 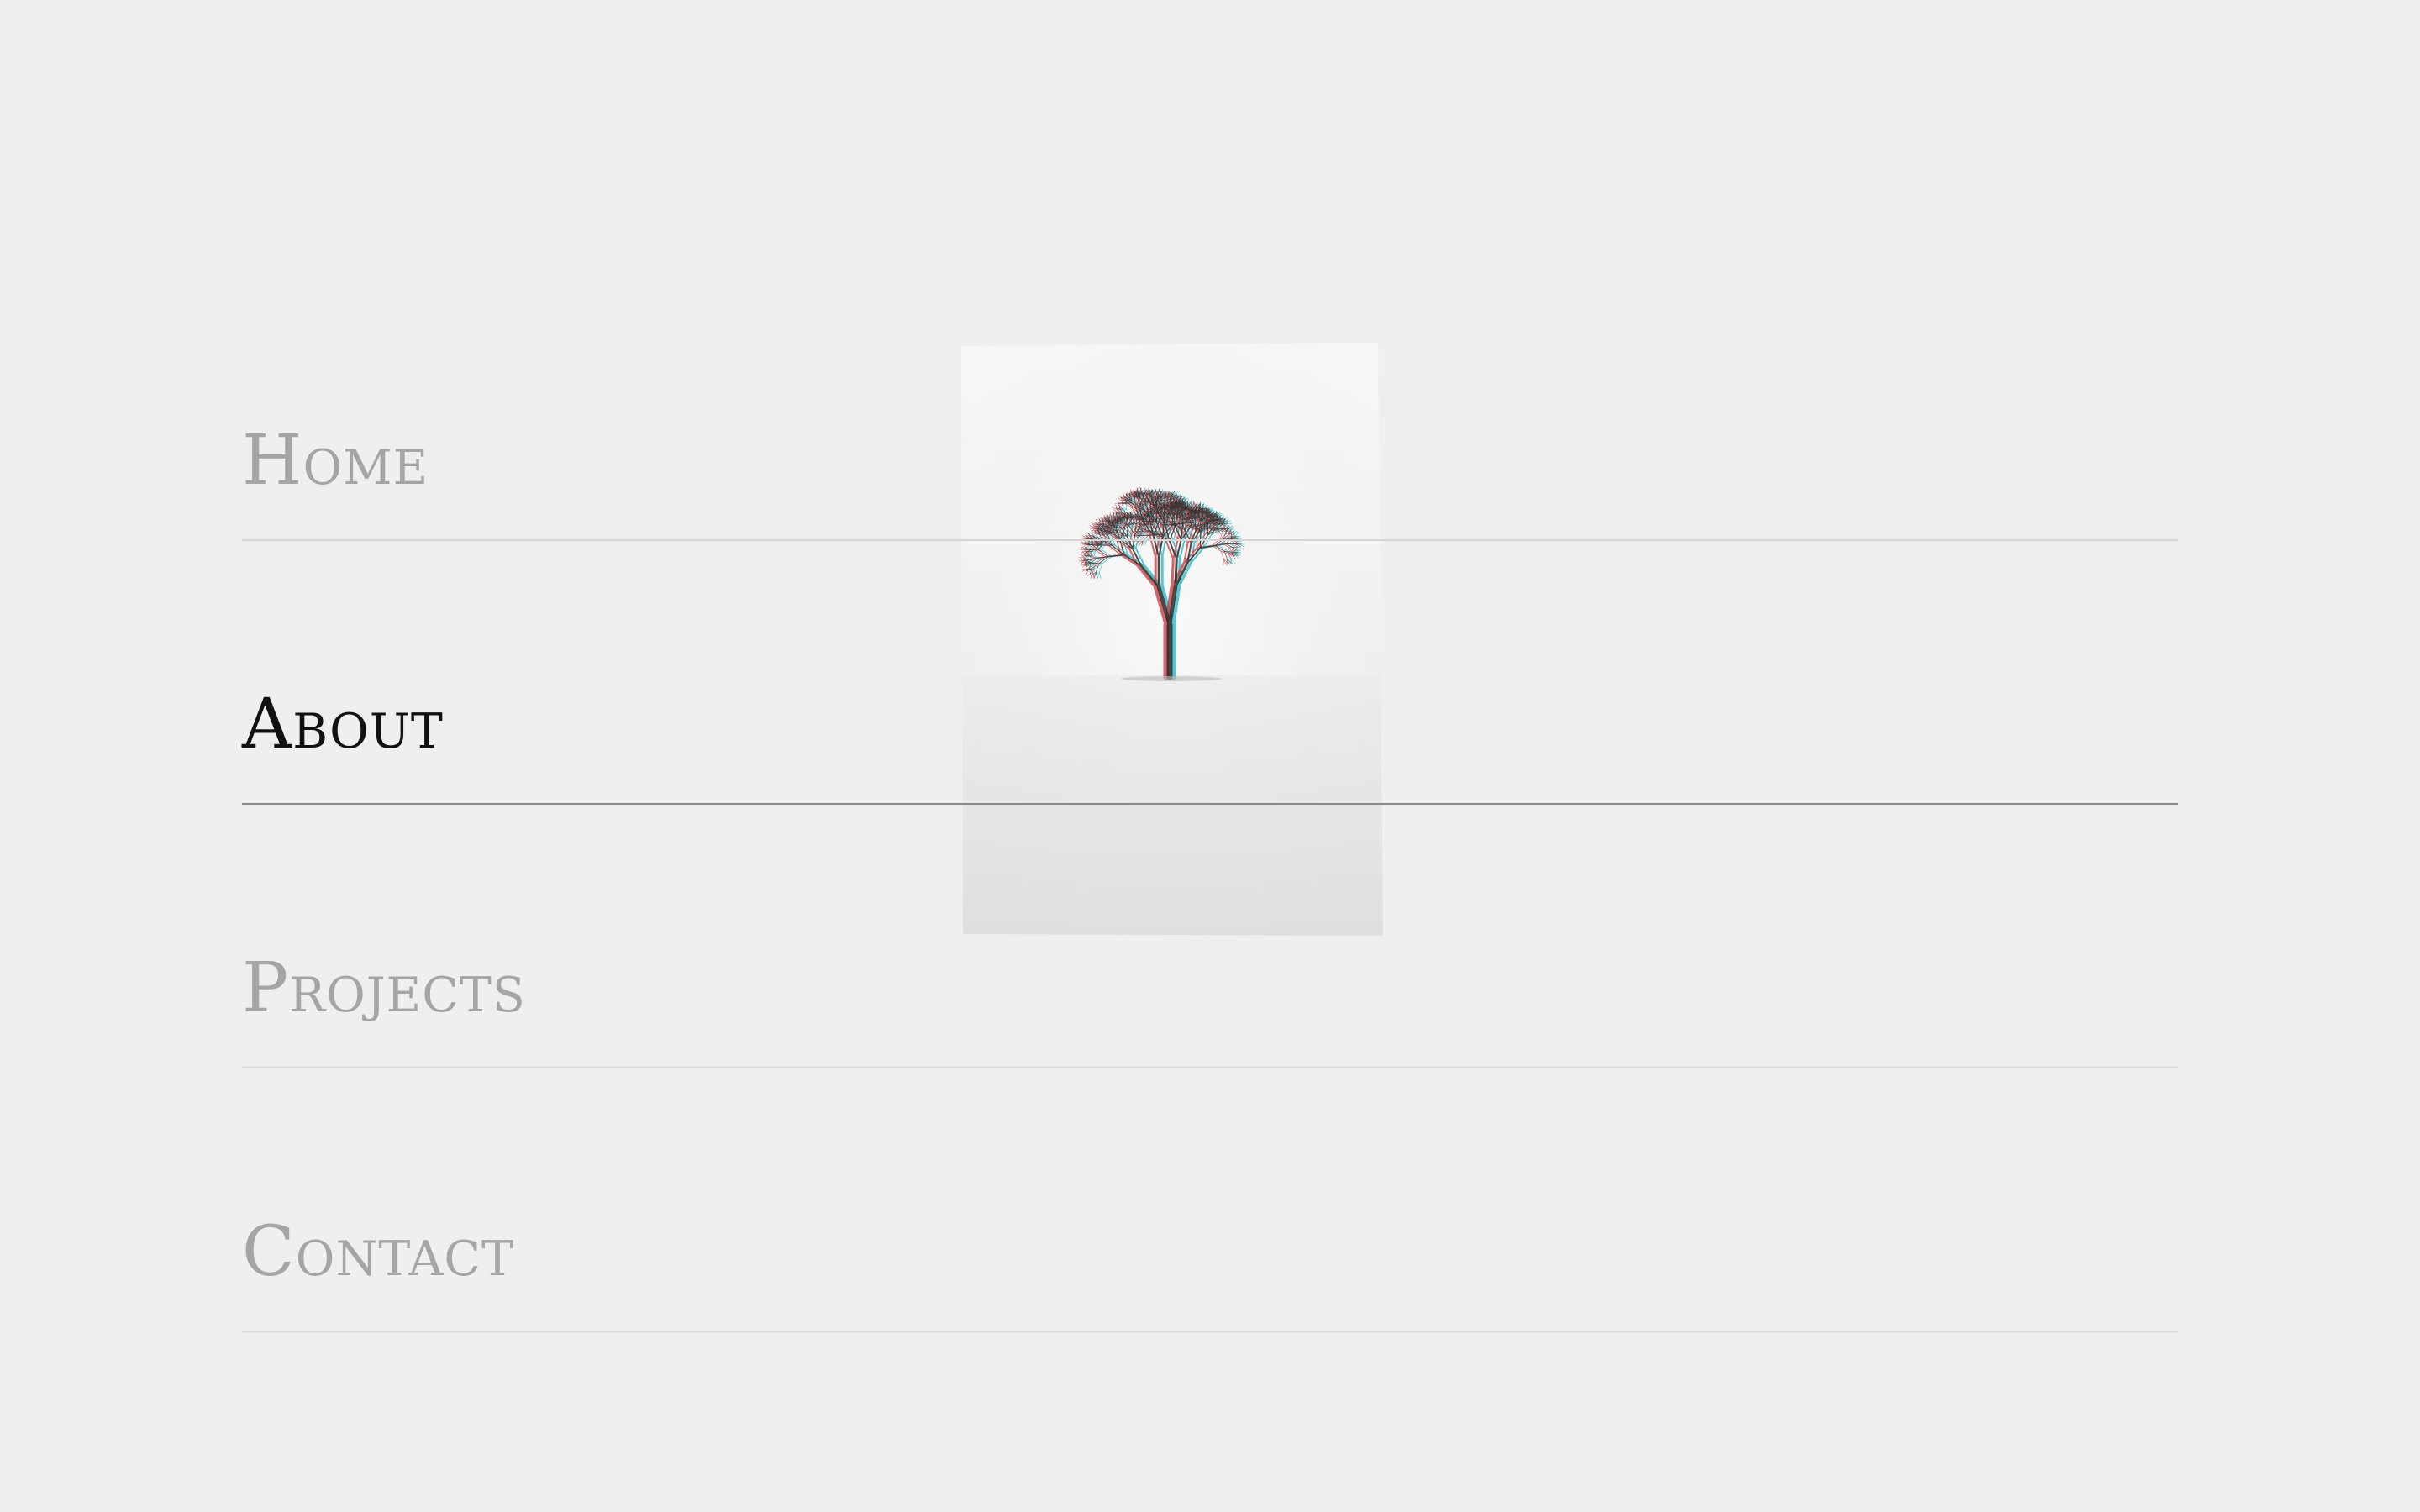 I want to click on menu-label: Projects, so click(x=384, y=988).